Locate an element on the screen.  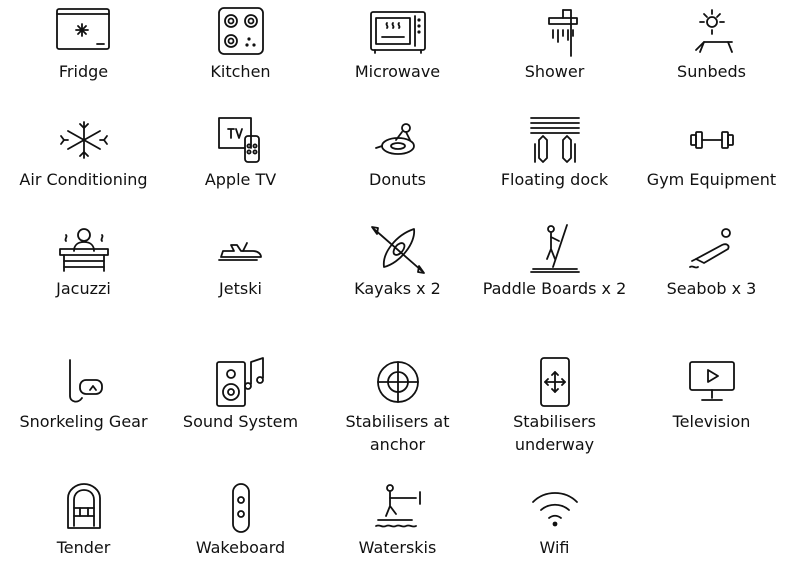
amenity-label: Shower is located at coordinates (554, 71).